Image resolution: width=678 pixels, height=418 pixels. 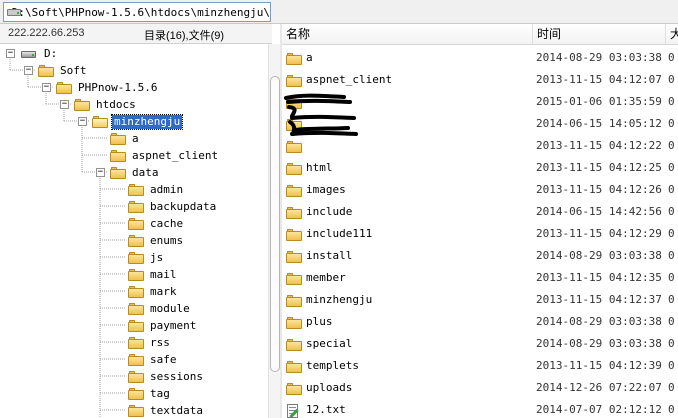 What do you see at coordinates (157, 257) in the screenshot?
I see `tree-node-label: js` at bounding box center [157, 257].